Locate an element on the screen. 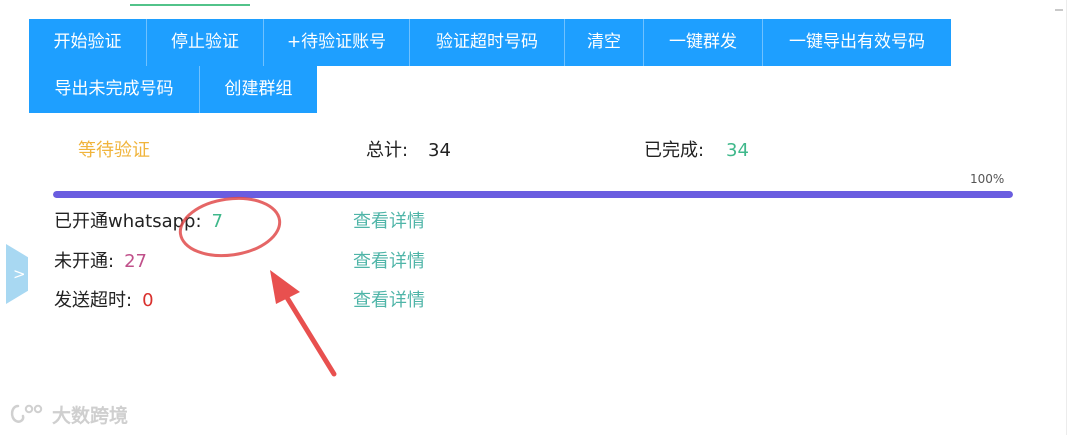  not-enabled-details-link: 查看详情 is located at coordinates (389, 262).